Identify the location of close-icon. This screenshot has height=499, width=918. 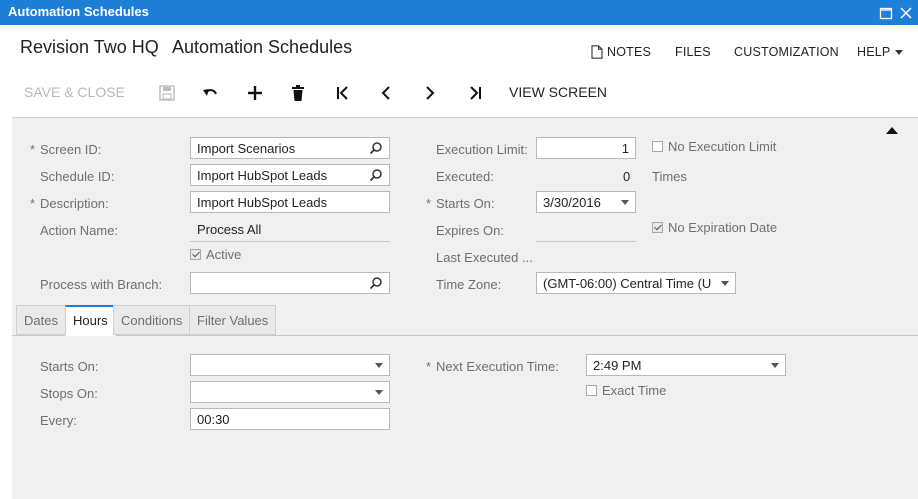
(906, 13).